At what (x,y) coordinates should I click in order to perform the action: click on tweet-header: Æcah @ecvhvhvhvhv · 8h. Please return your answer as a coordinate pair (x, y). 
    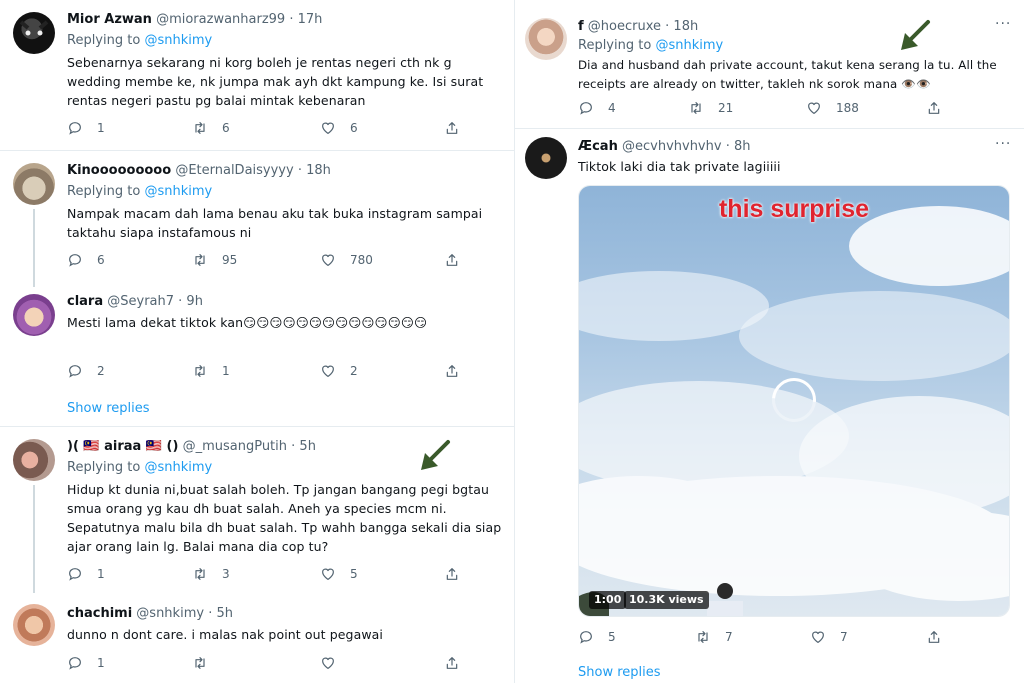
    Looking at the image, I should click on (664, 147).